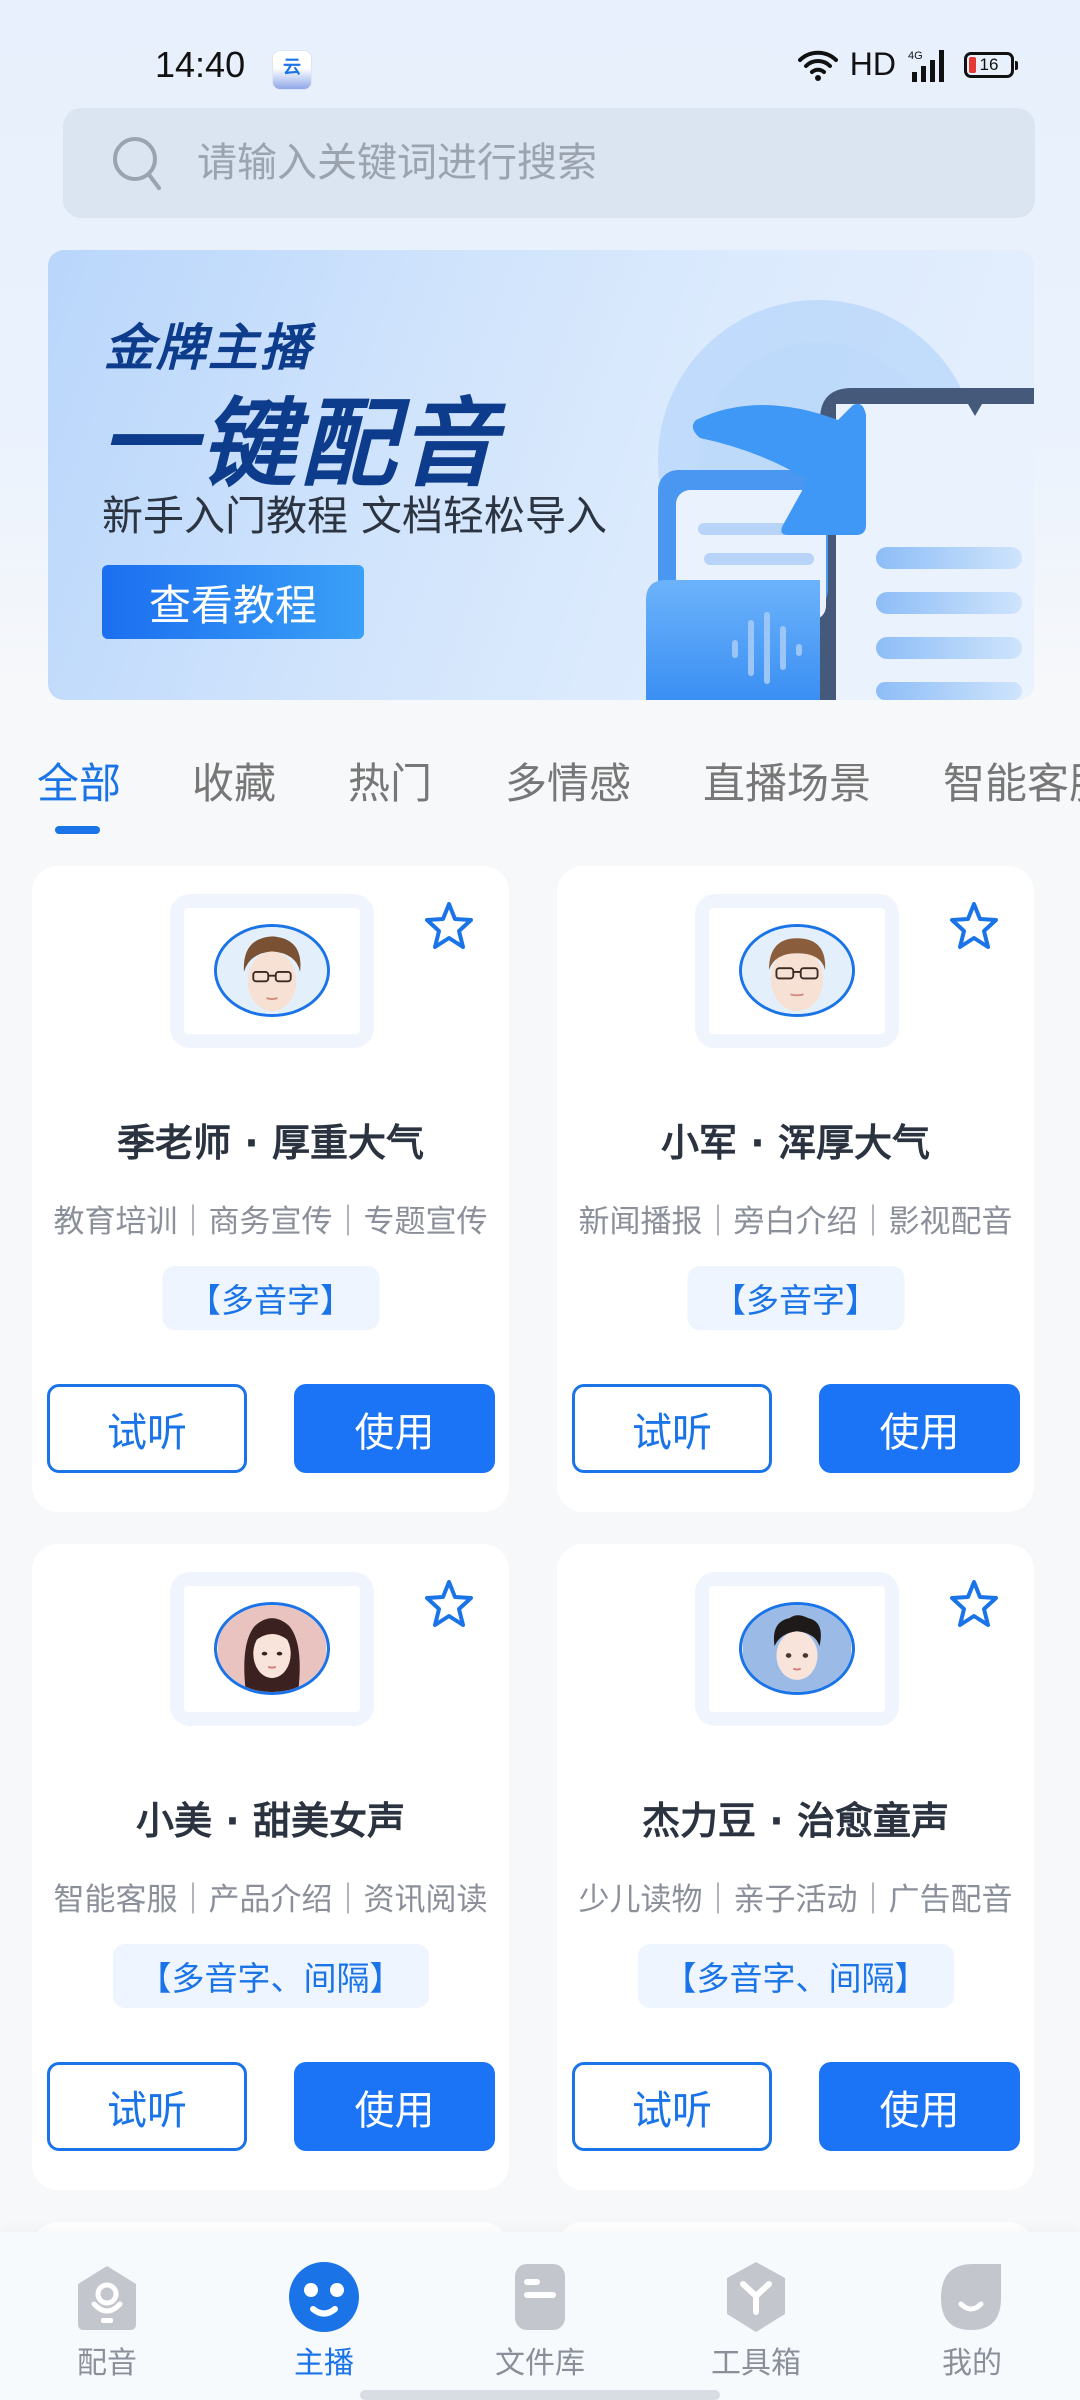 Image resolution: width=1080 pixels, height=2400 pixels. What do you see at coordinates (540, 2395) in the screenshot?
I see `home-indicator` at bounding box center [540, 2395].